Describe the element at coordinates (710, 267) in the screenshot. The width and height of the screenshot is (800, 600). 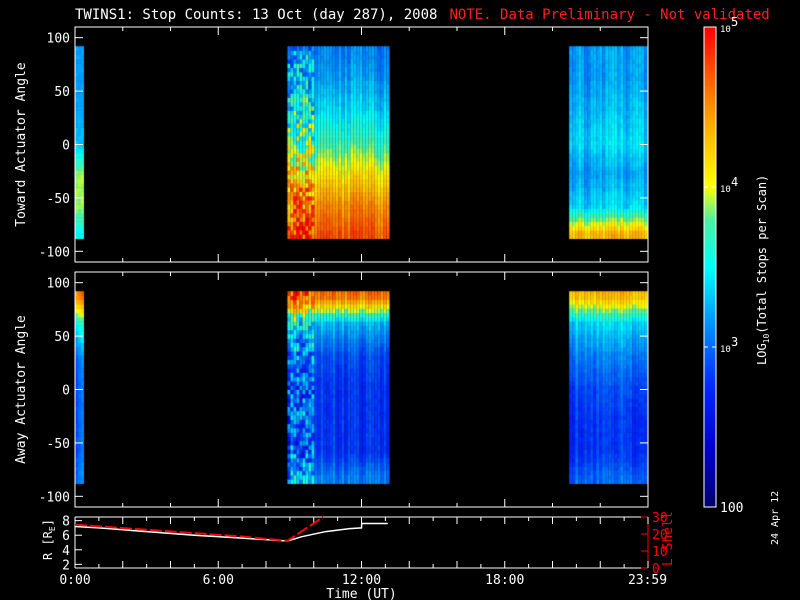
I see `colorbar-frame` at that location.